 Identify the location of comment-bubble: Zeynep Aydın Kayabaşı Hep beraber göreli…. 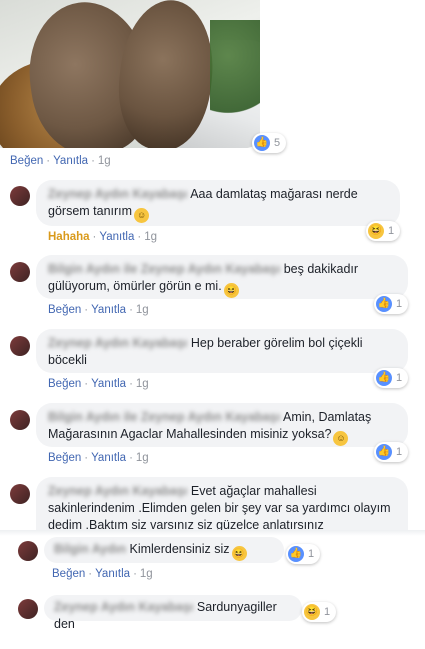
(222, 351).